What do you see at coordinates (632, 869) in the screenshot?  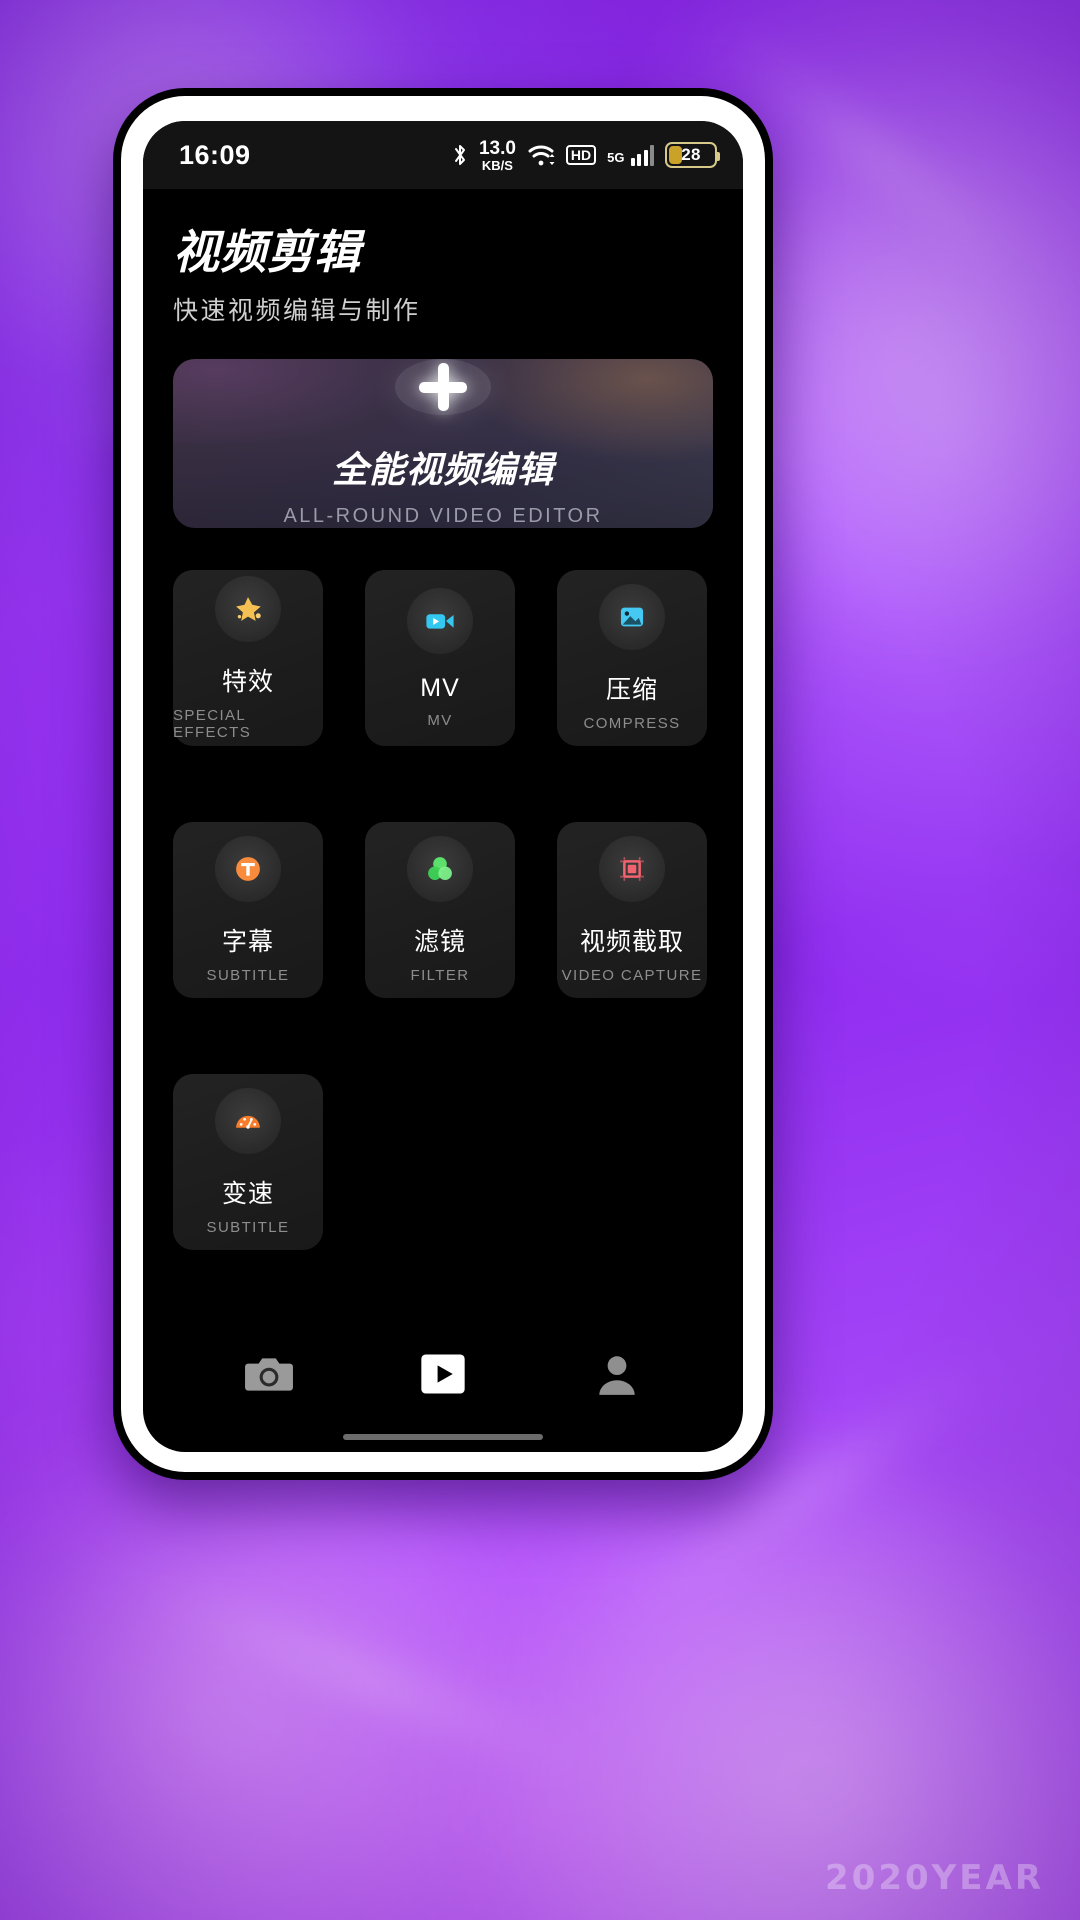 I see `crop-icon` at bounding box center [632, 869].